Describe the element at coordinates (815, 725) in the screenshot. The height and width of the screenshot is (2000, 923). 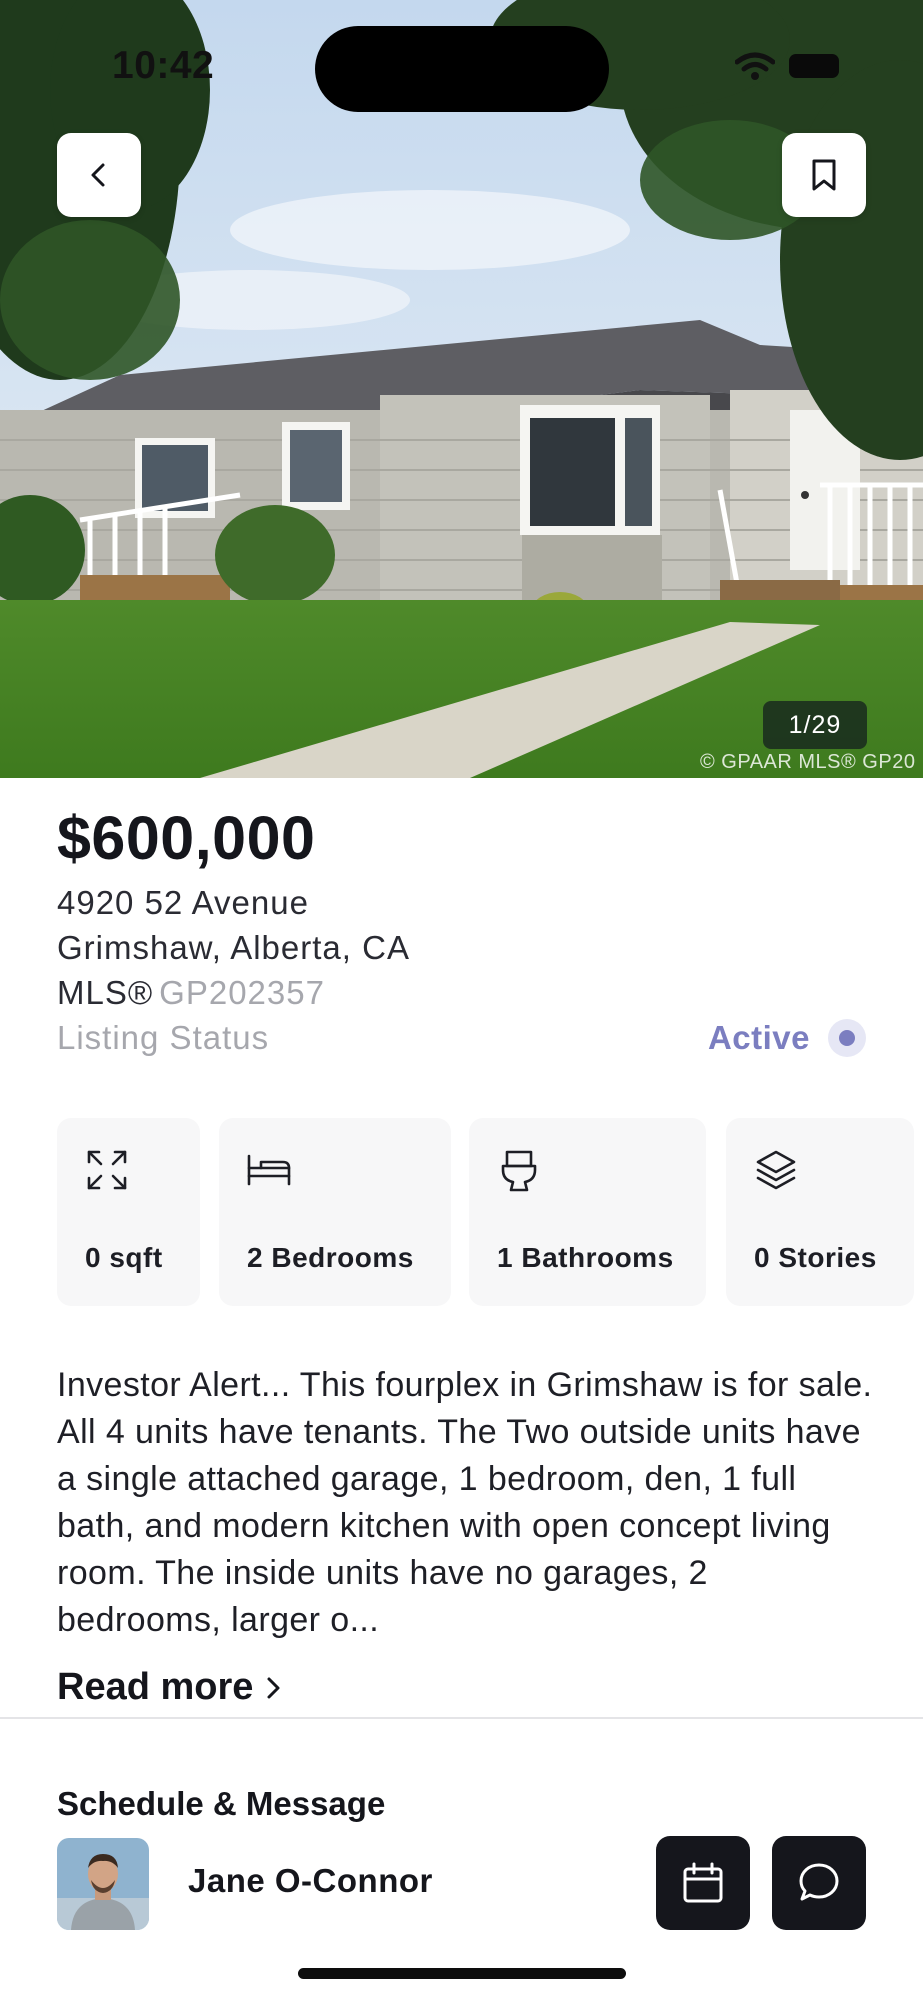
I see `photo-counter: 1/29` at that location.